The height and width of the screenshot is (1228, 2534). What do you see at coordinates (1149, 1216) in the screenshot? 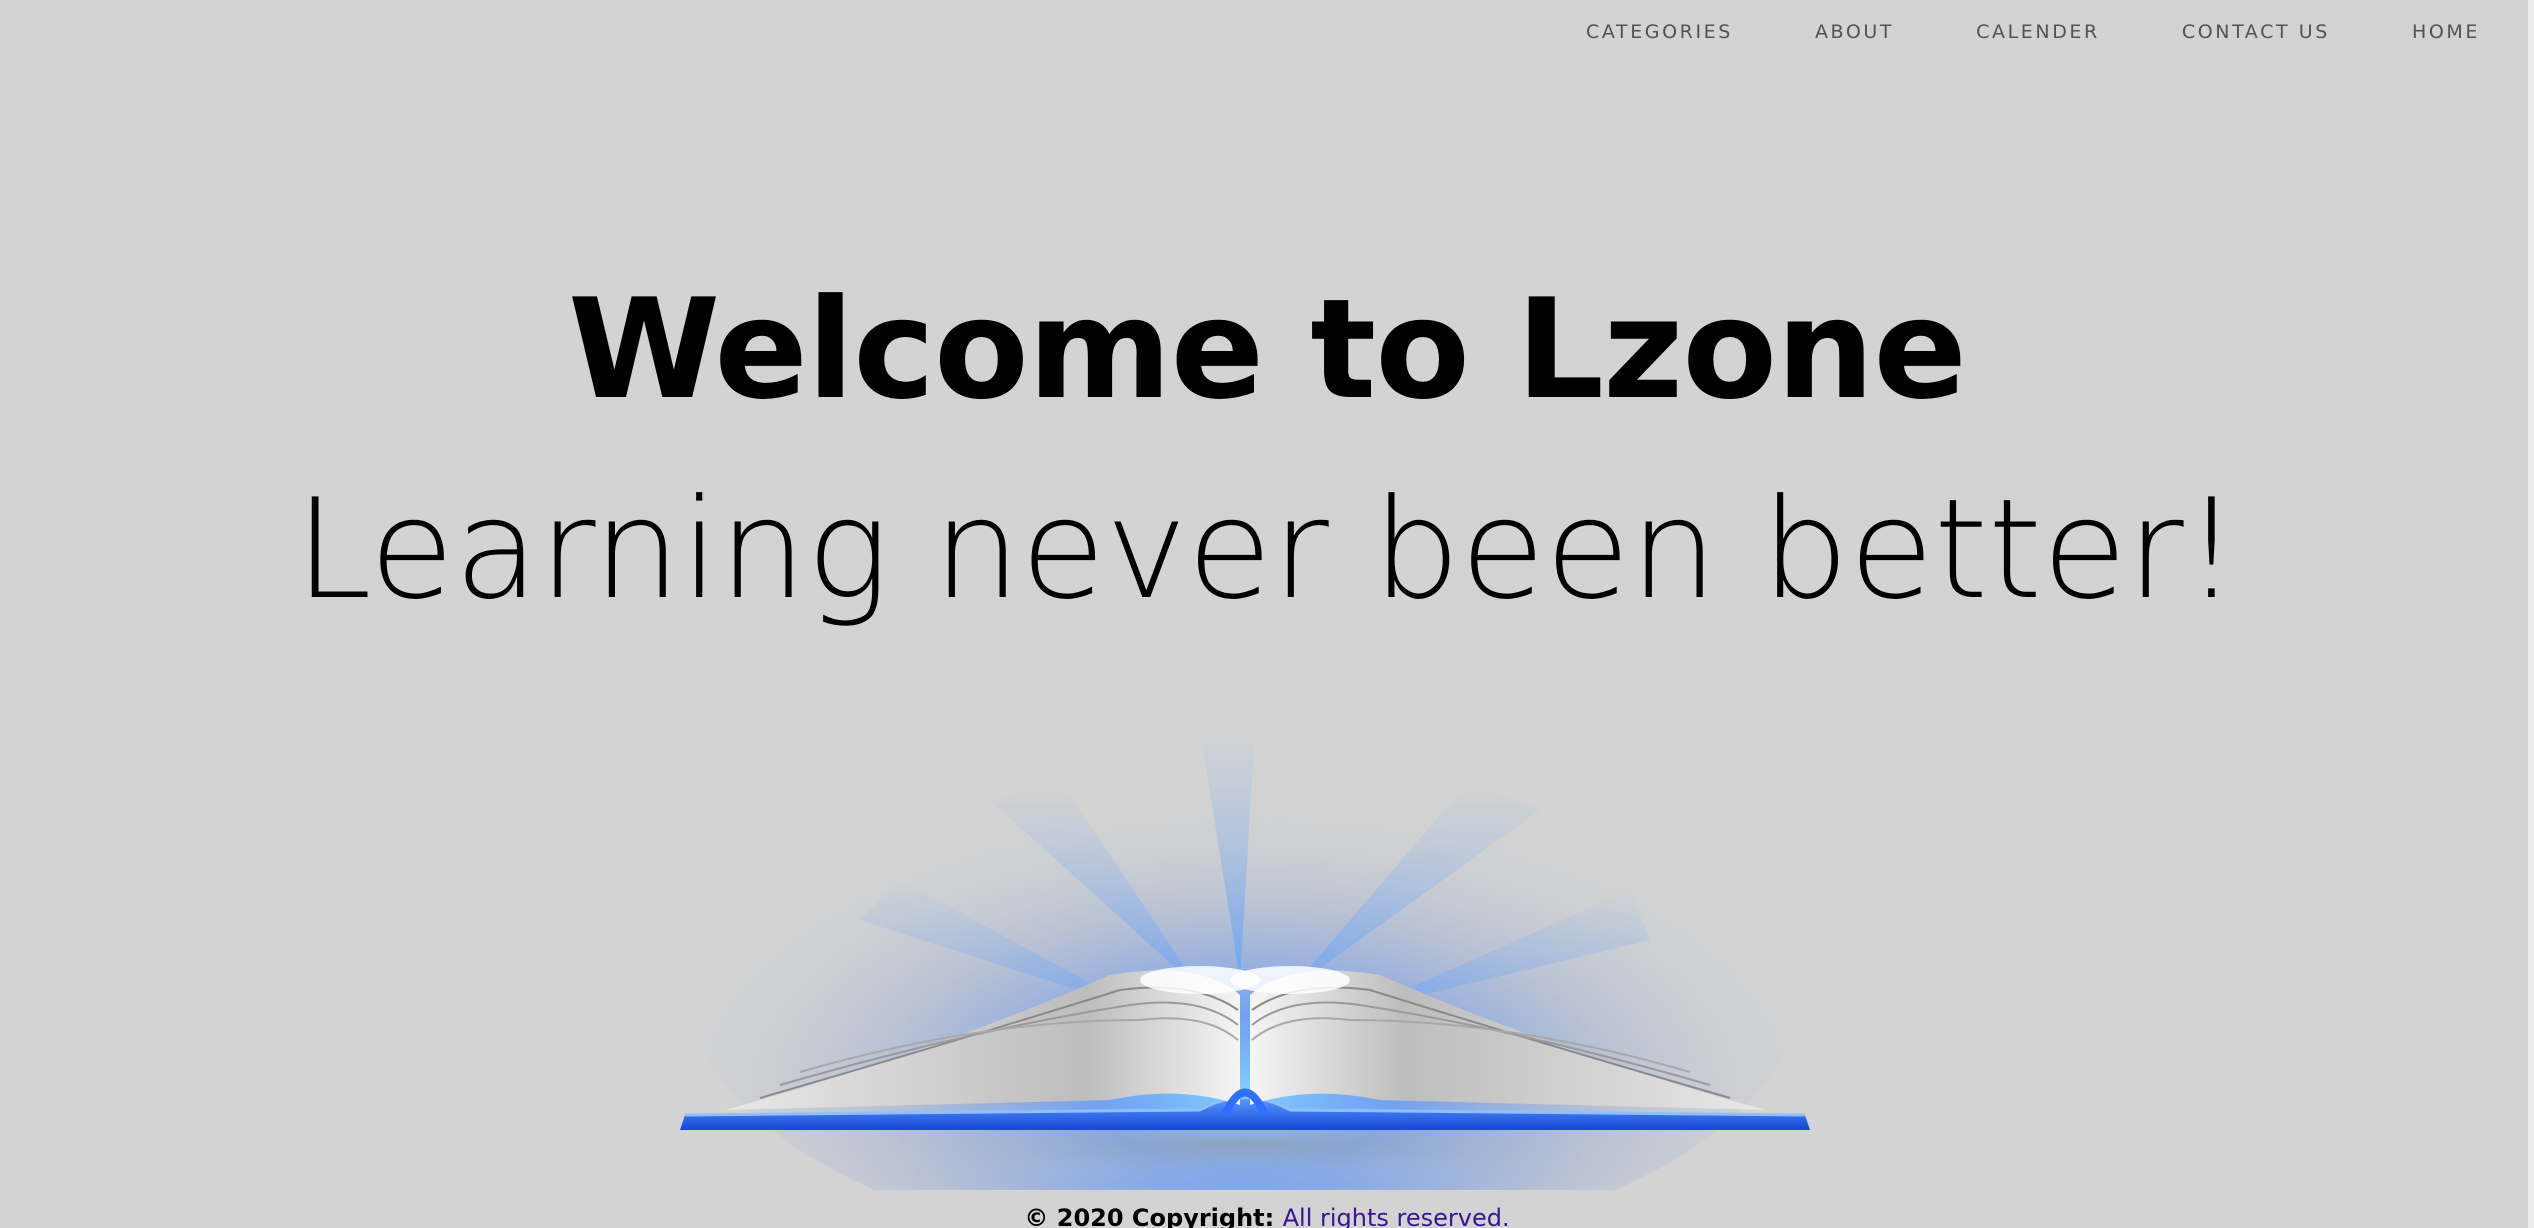
I see `footer-copyright: © 2020 Copyright:` at bounding box center [1149, 1216].